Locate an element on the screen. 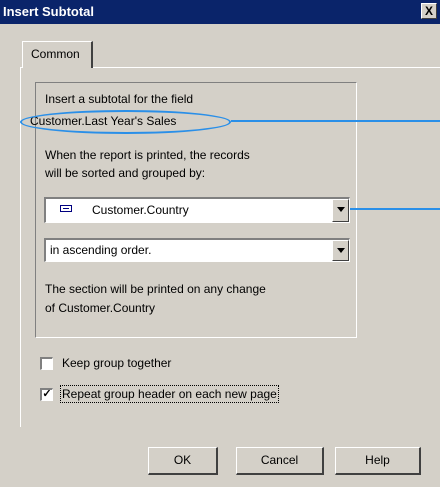  group-by-select: Customer.Country is located at coordinates (197, 210).